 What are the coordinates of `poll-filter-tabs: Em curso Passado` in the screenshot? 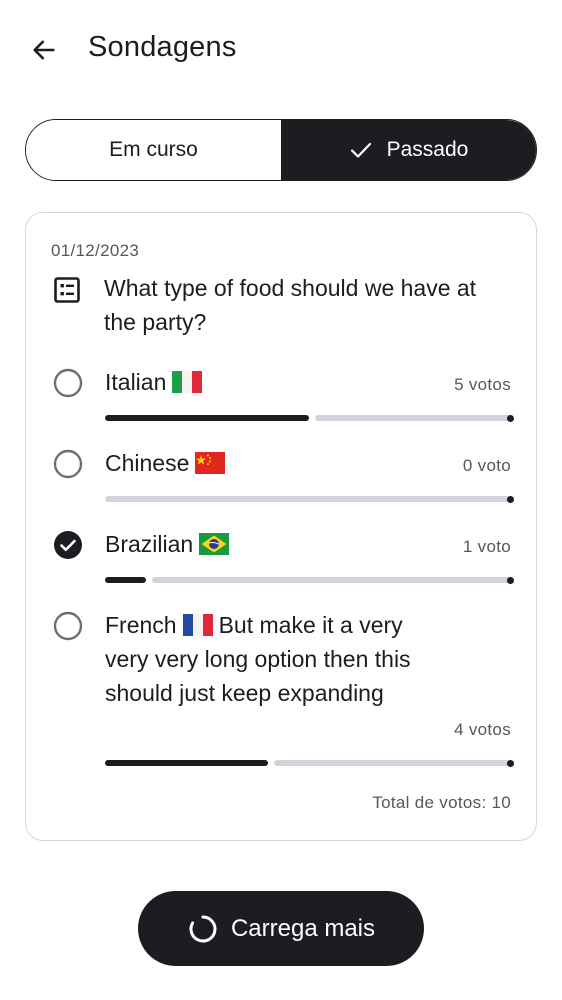 It's located at (281, 150).